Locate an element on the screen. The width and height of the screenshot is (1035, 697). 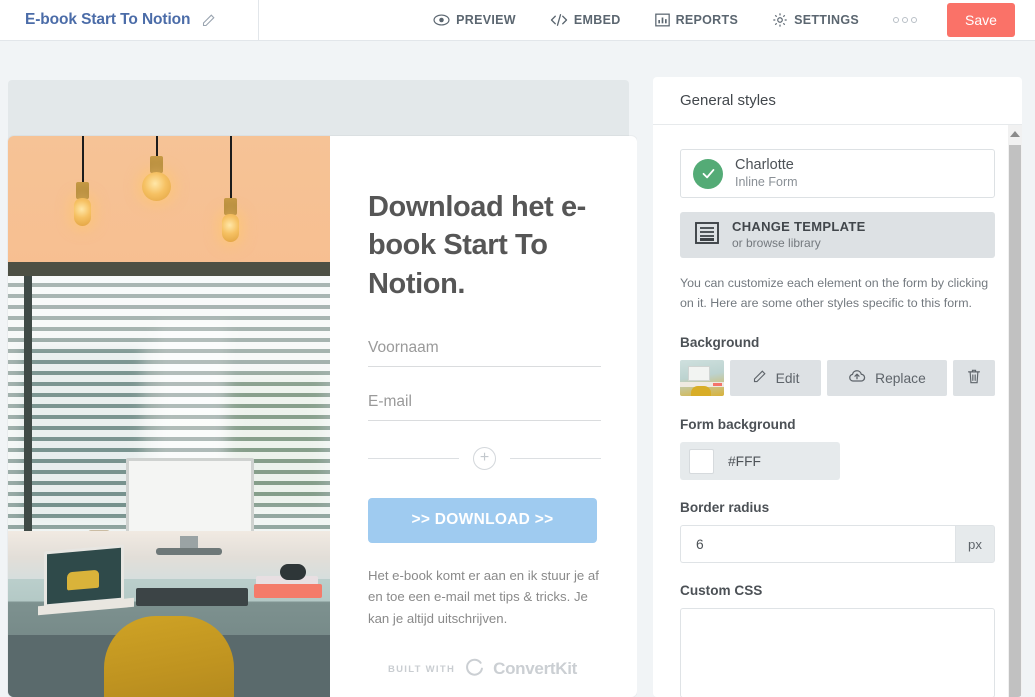
template-icon is located at coordinates (707, 235).